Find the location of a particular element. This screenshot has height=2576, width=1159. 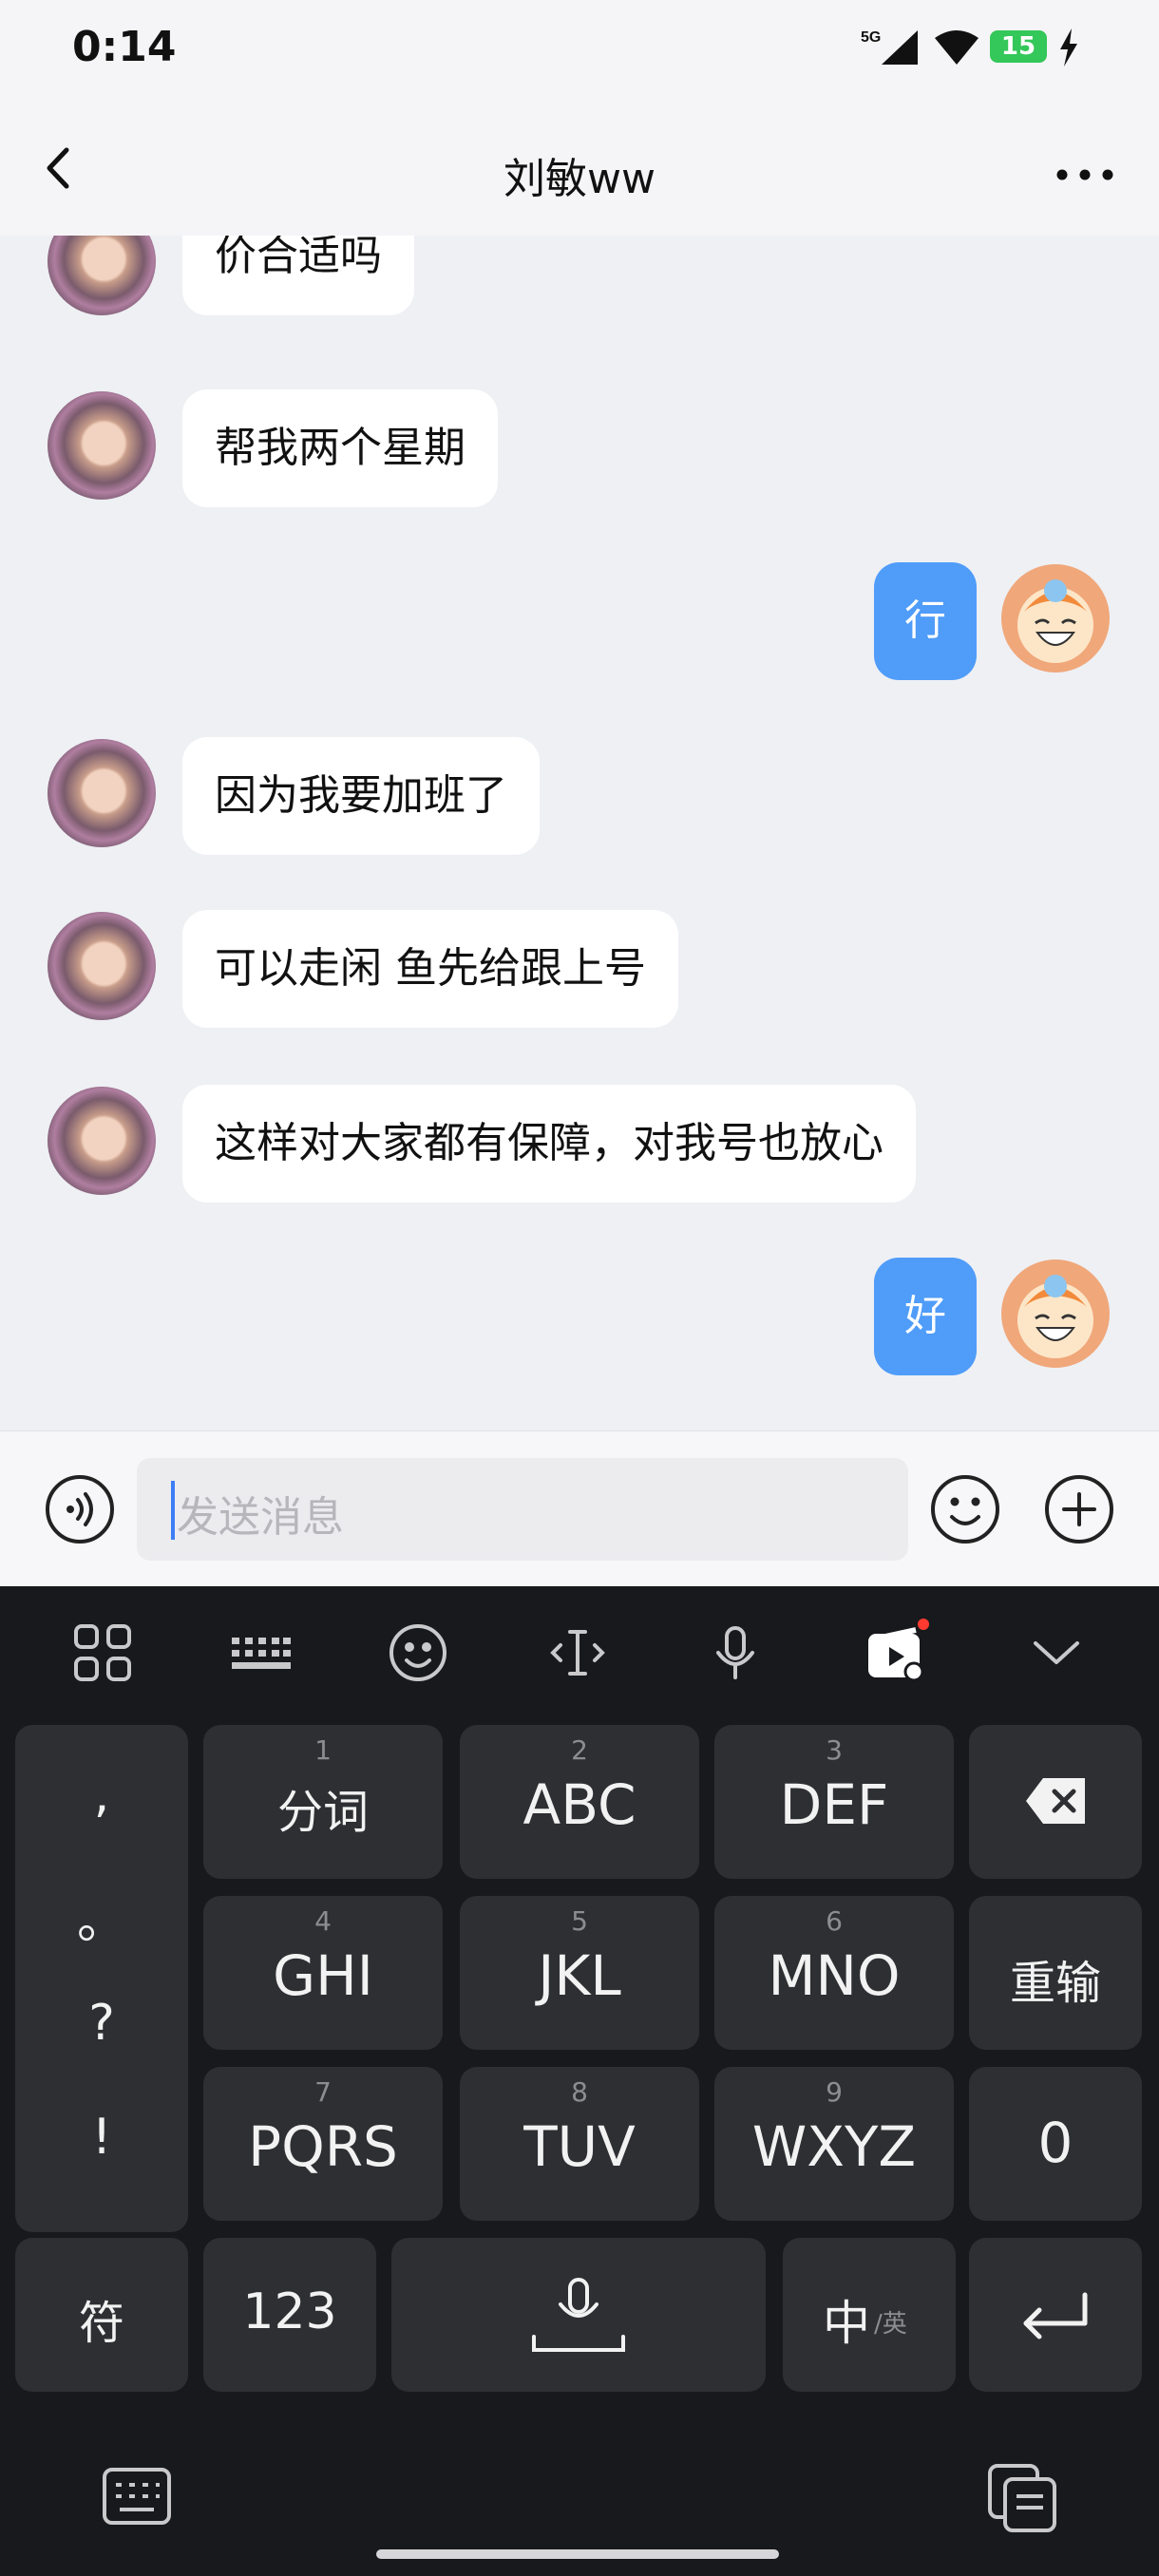

key-7: 7 PQRS is located at coordinates (323, 2144).